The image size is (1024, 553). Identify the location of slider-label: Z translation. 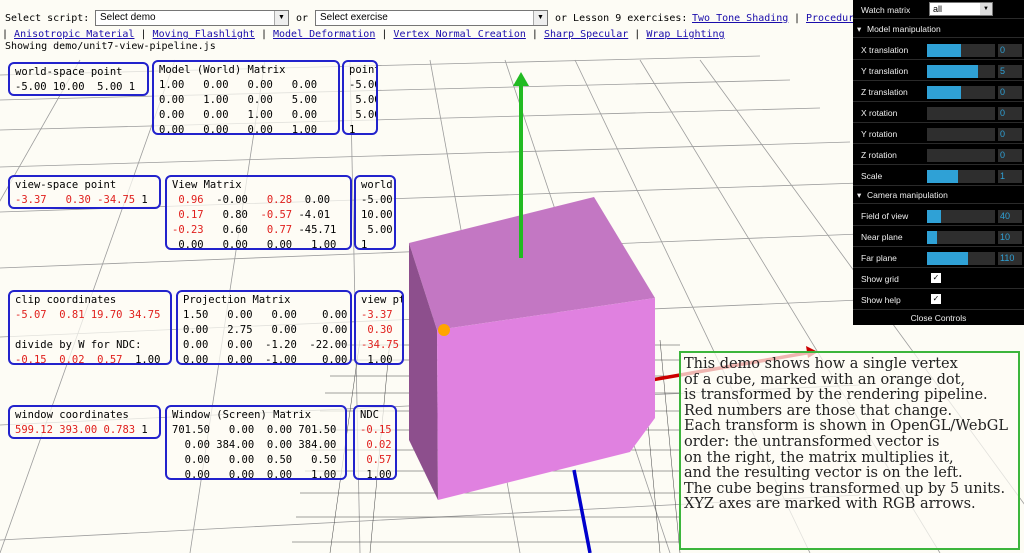
(884, 92).